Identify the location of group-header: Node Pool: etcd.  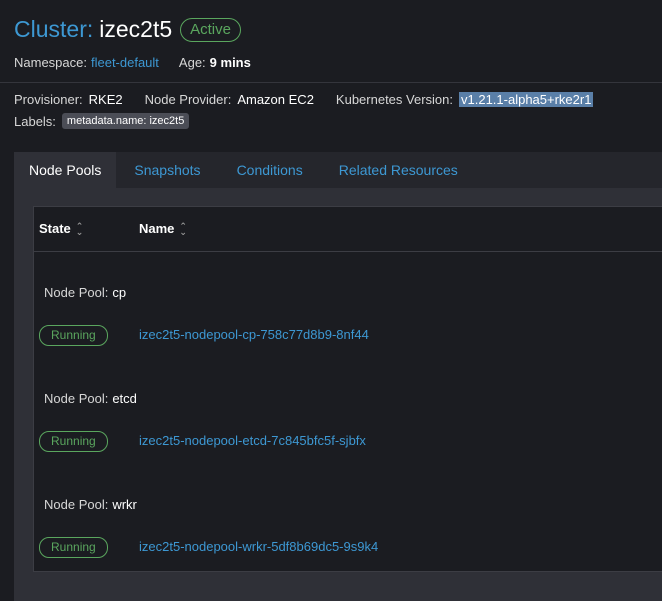
(90, 398).